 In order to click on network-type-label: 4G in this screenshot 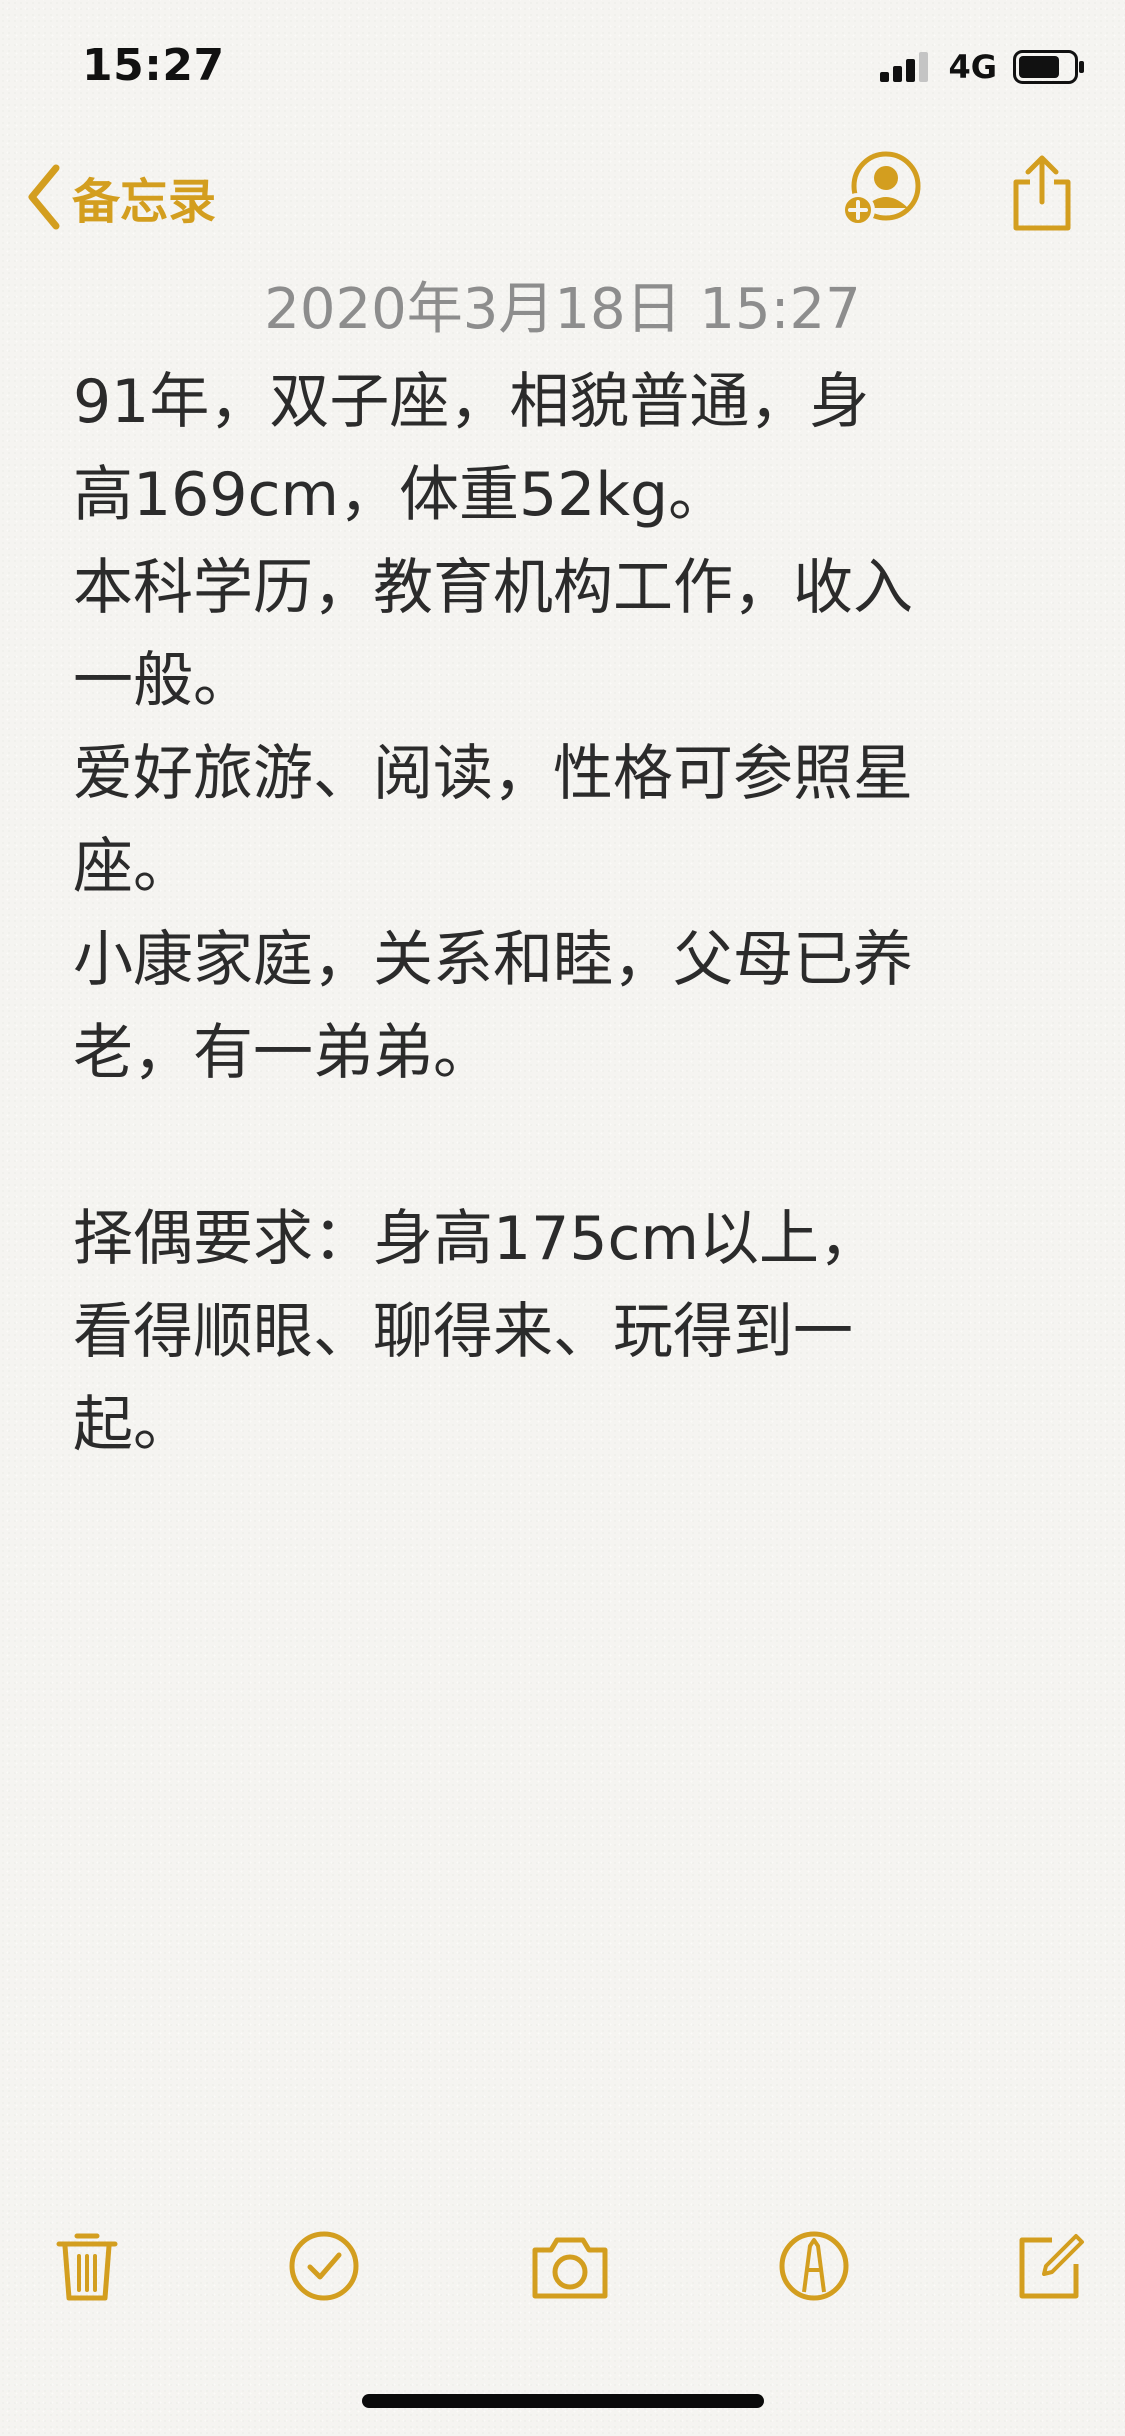, I will do `click(972, 67)`.